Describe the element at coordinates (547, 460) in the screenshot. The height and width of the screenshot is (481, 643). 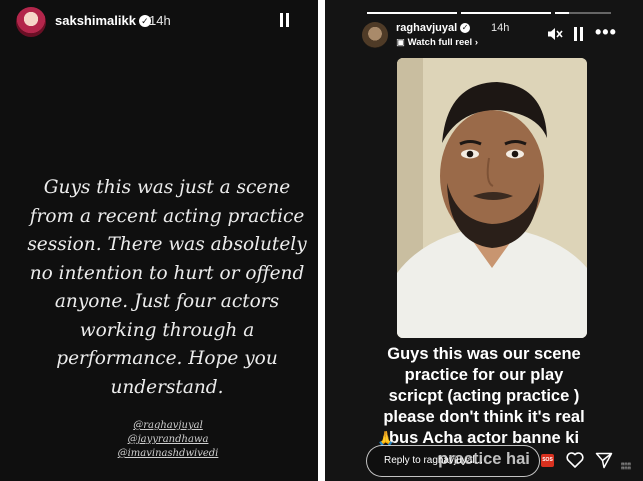
I see `sos-sticker-icon: SOS` at that location.